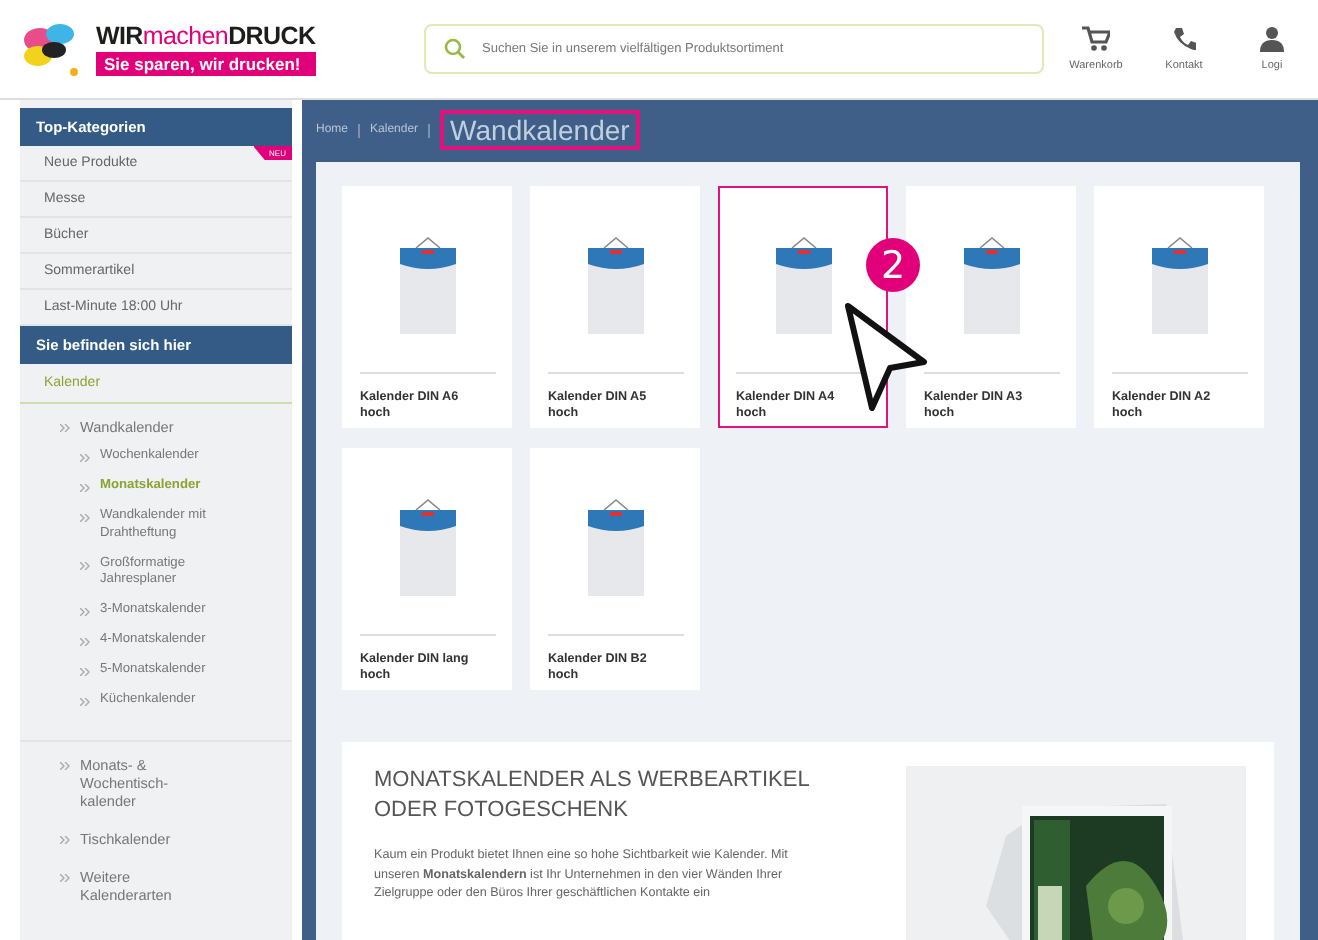 This screenshot has height=940, width=1318. I want to click on logo-wordmark: WIRmachenDRUCK, so click(206, 36).